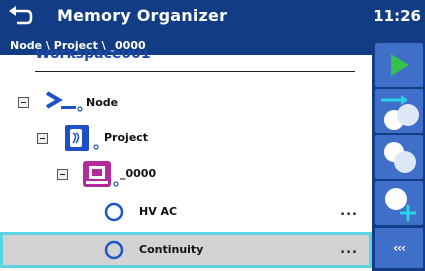 The height and width of the screenshot is (271, 425). What do you see at coordinates (83, 138) in the screenshot?
I see `project-icon` at bounding box center [83, 138].